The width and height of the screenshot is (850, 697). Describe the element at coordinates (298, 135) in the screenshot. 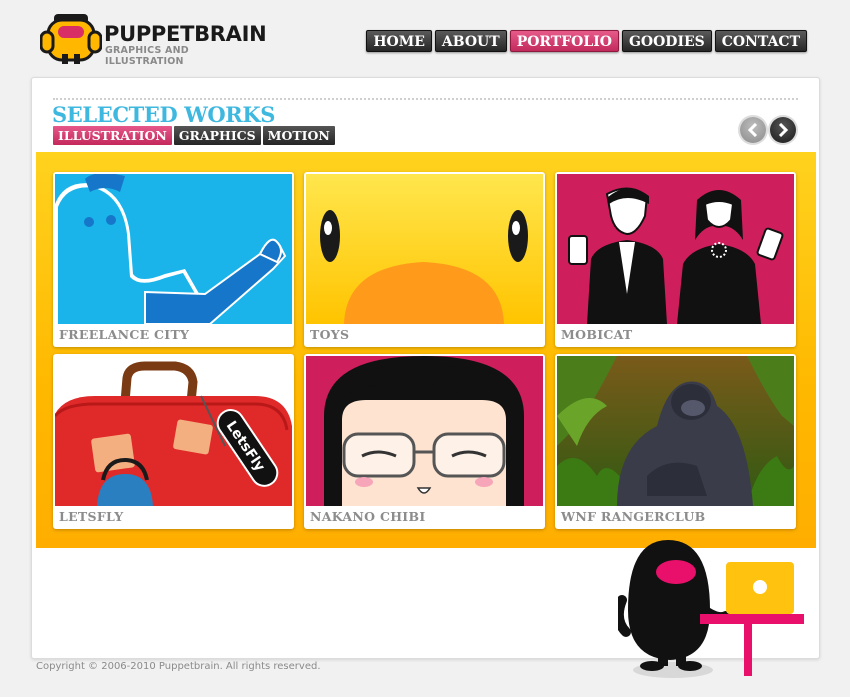

I see `tab-motion: MOTION` at that location.